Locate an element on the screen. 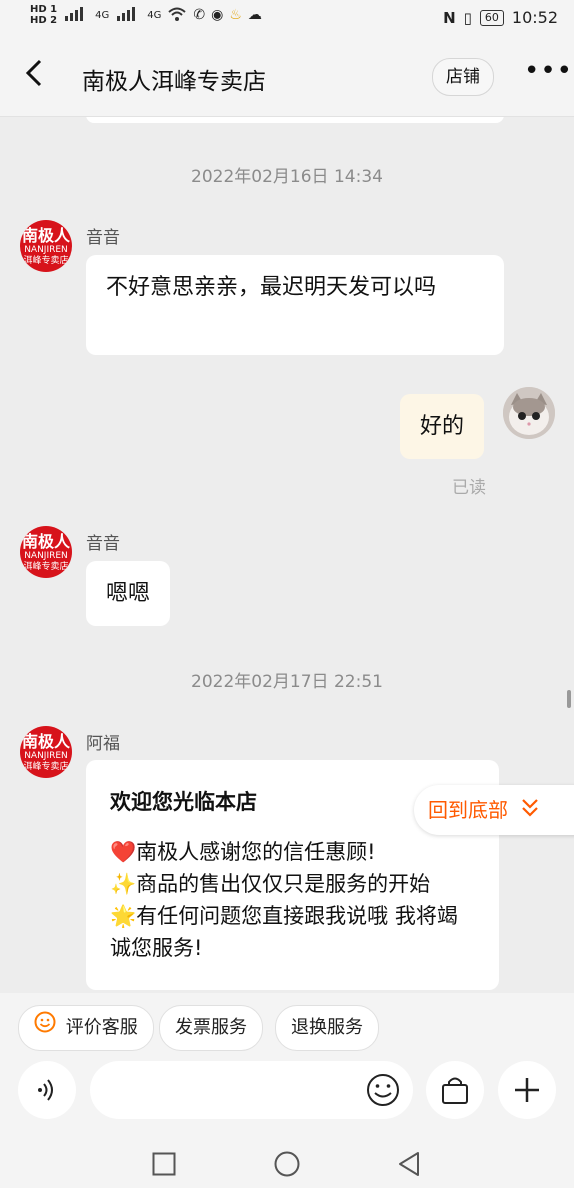  my-message-bubble: 好的 is located at coordinates (442, 426).